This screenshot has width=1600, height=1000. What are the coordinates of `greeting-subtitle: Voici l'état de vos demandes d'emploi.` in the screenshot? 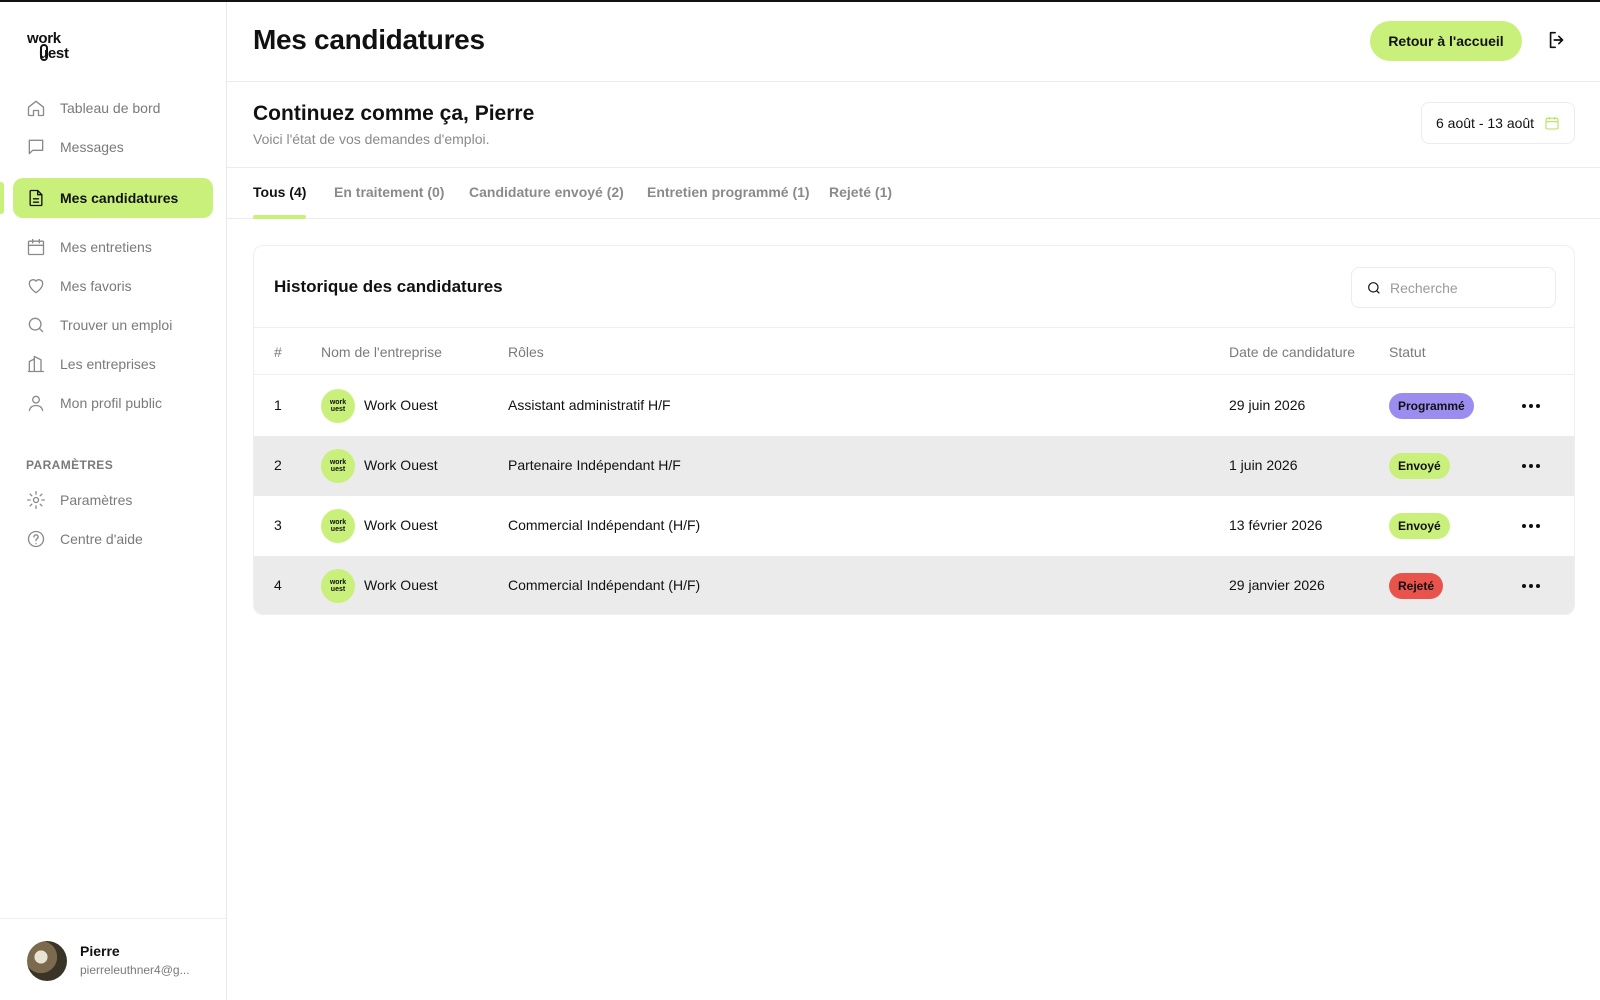 It's located at (371, 139).